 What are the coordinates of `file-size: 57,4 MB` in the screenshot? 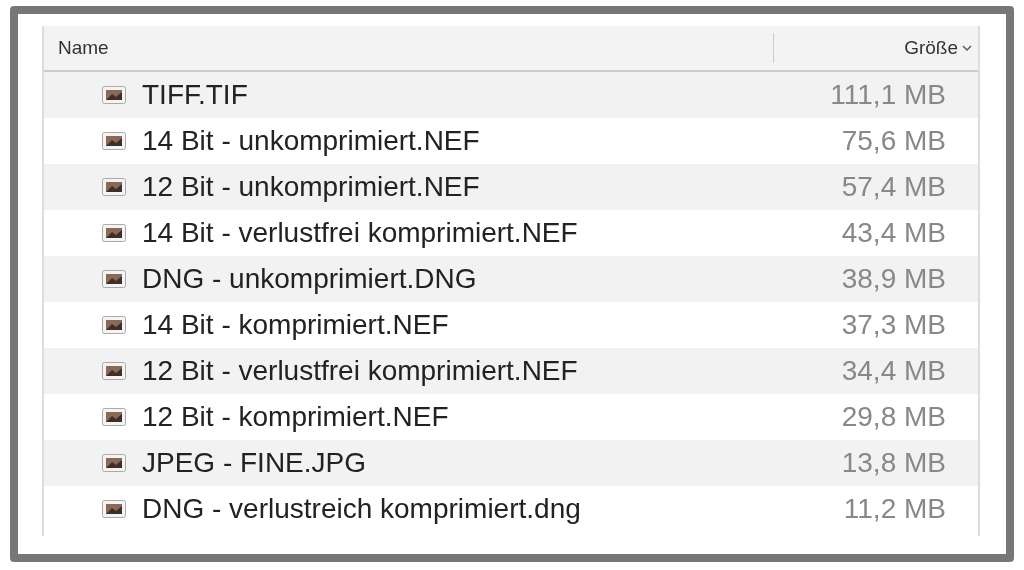 It's located at (894, 187).